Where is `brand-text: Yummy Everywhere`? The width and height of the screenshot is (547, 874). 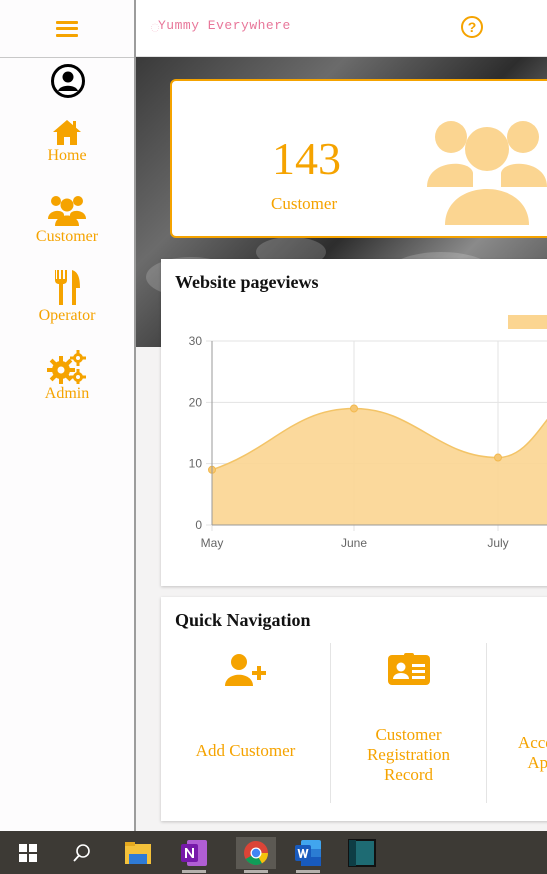
brand-text: Yummy Everywhere is located at coordinates (224, 25).